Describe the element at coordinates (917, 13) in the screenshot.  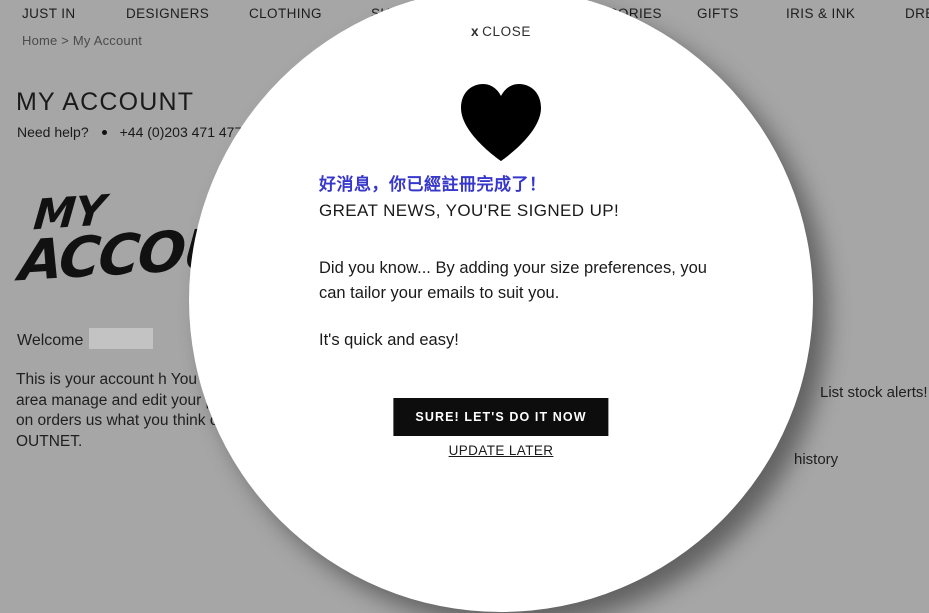
I see `nav-item-dresses: DRESSES` at that location.